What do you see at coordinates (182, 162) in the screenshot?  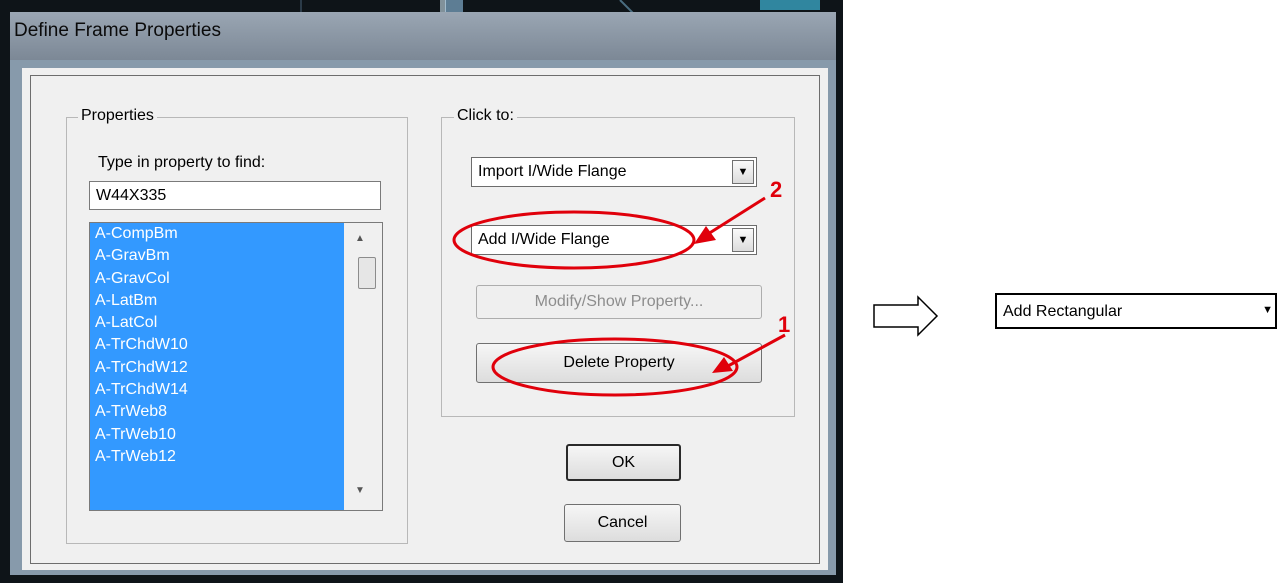 I see `search-hint-label: Type in property to find:` at bounding box center [182, 162].